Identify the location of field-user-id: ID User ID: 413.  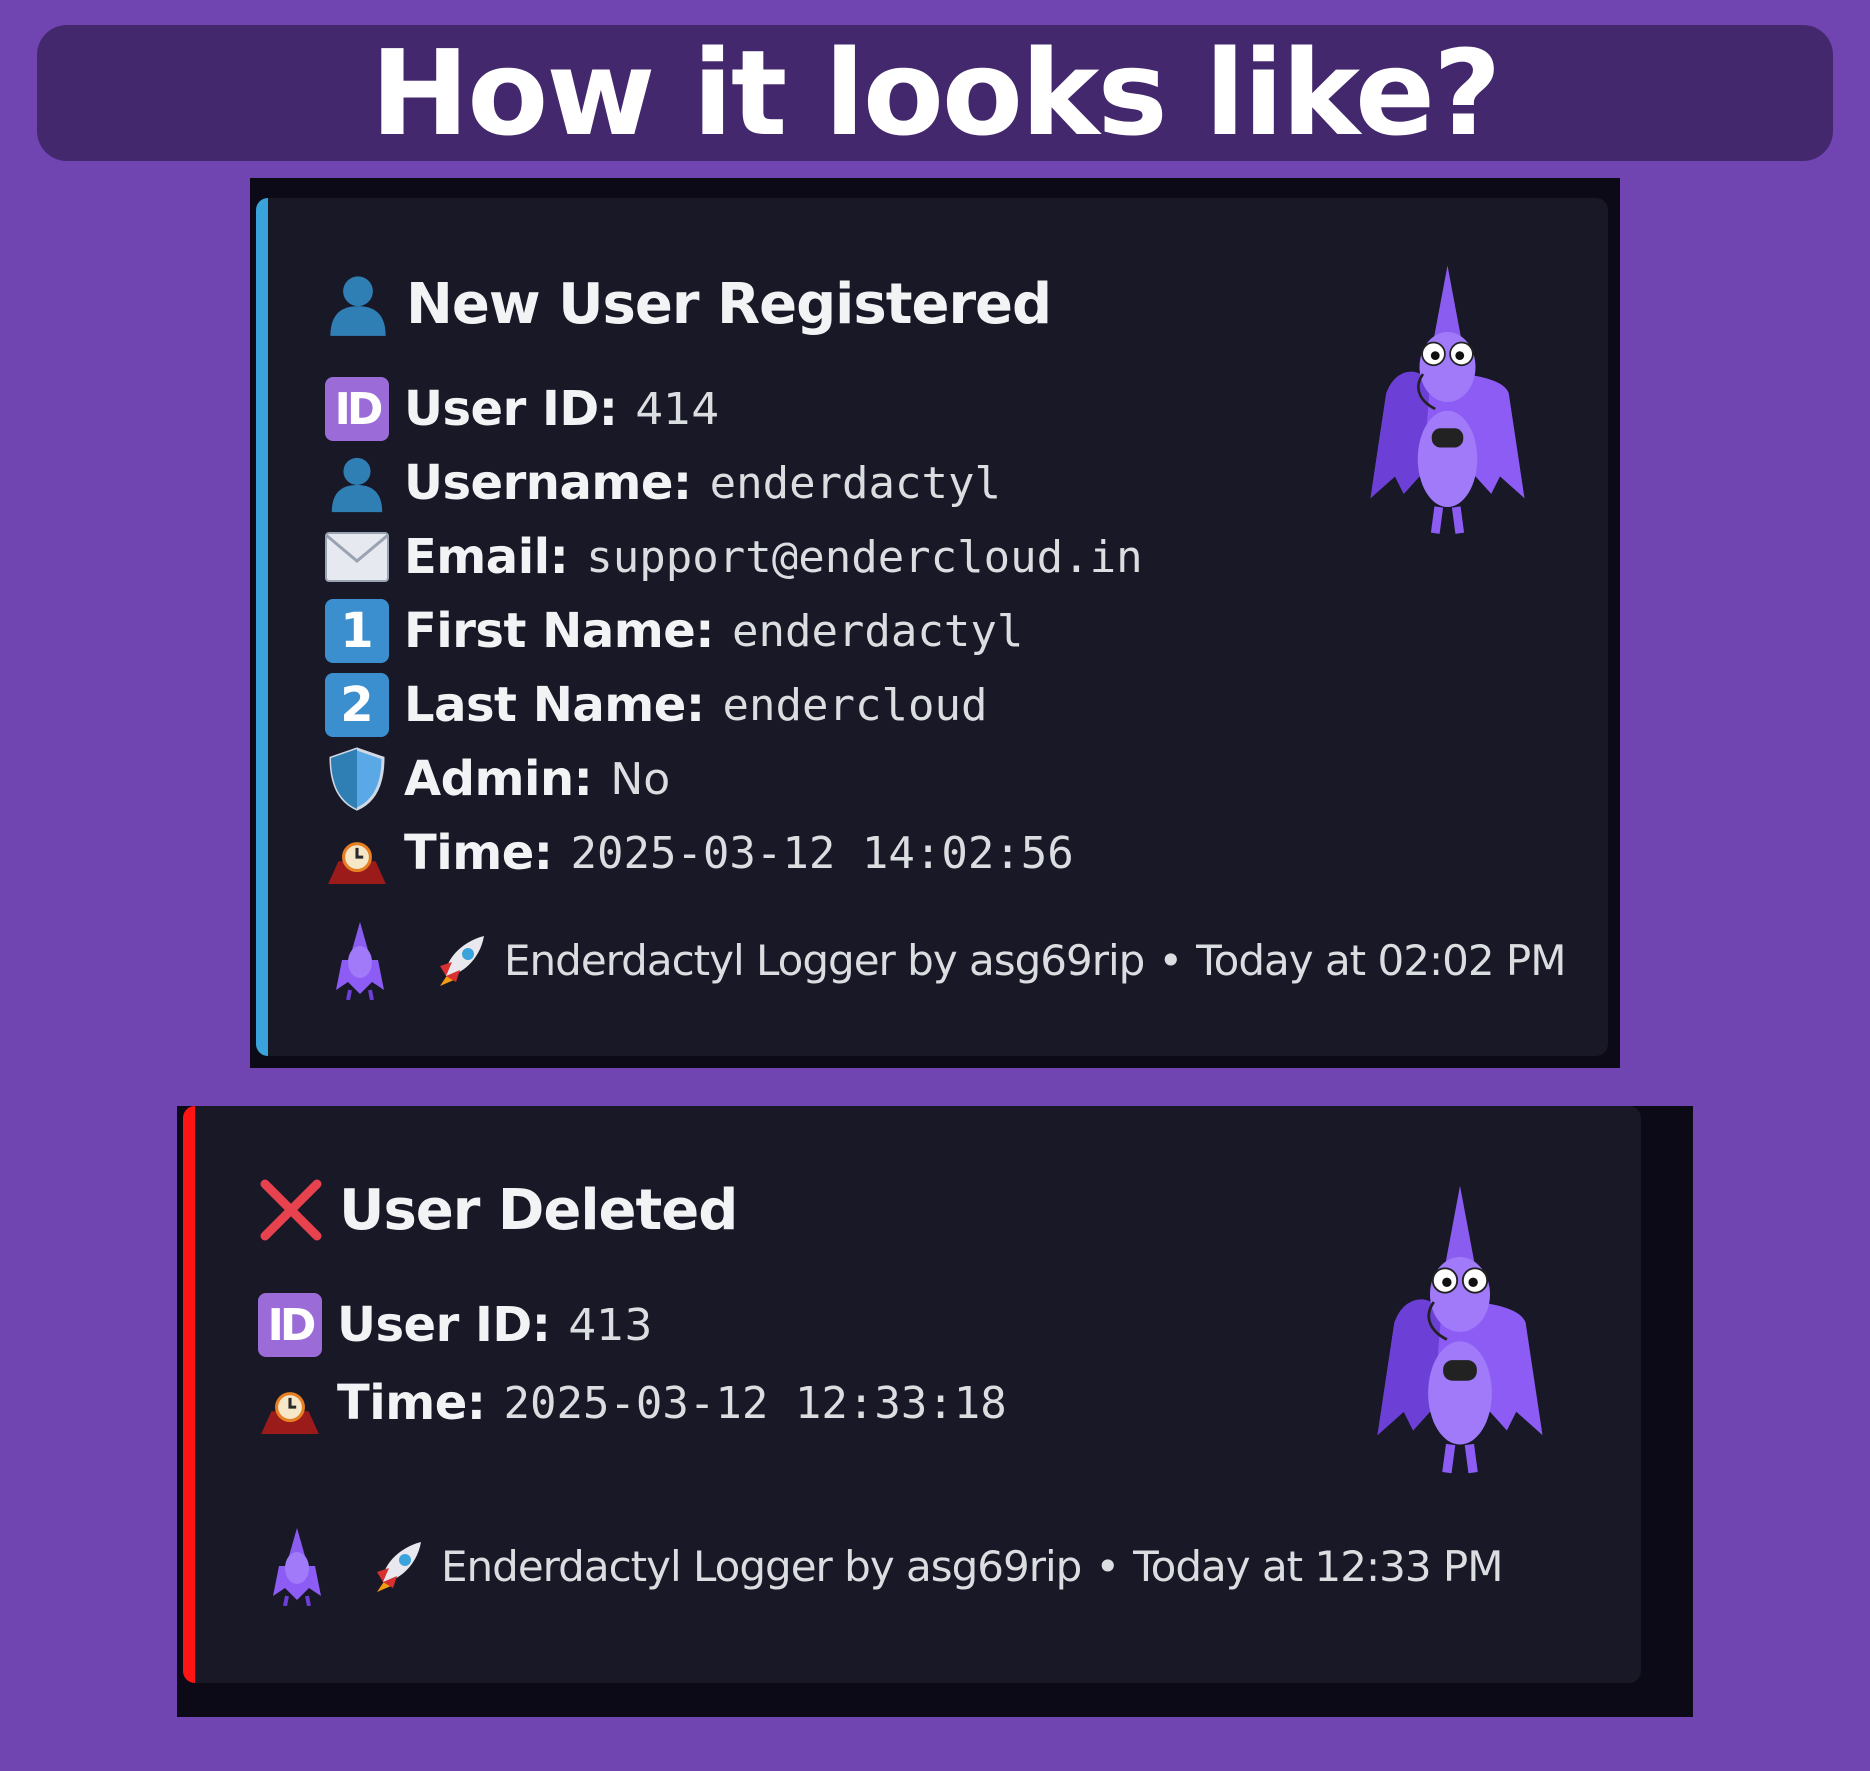
(632, 1325).